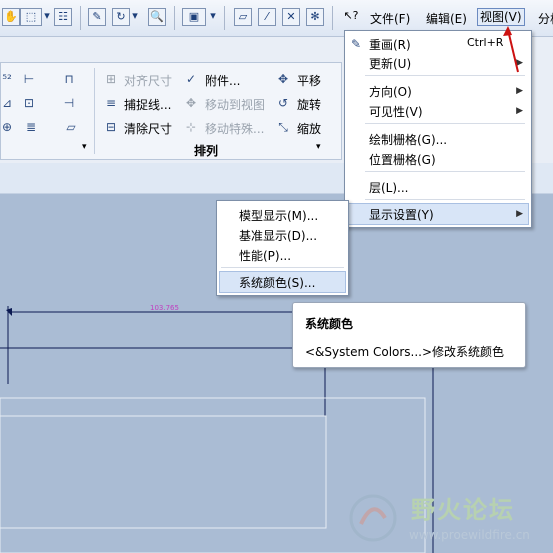 The width and height of the screenshot is (553, 553). What do you see at coordinates (29, 79) in the screenshot?
I see `ordinate-dim-icon: ⊢` at bounding box center [29, 79].